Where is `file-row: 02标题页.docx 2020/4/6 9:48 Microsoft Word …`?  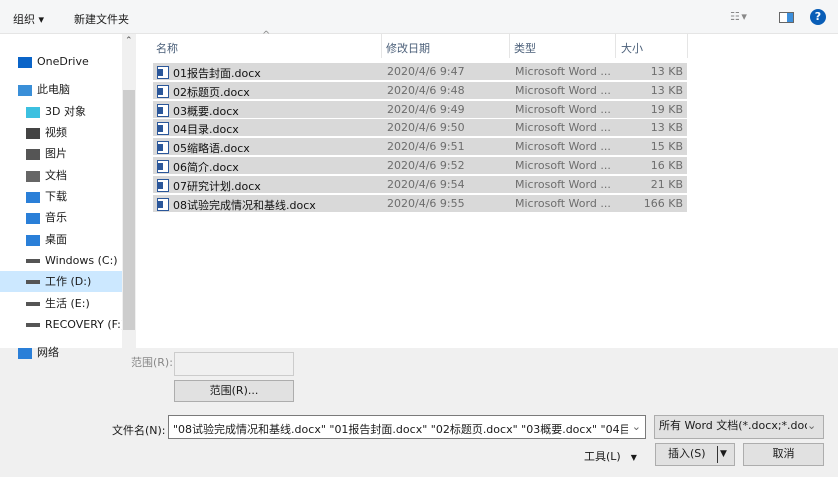 file-row: 02标题页.docx 2020/4/6 9:48 Microsoft Word … is located at coordinates (420, 90).